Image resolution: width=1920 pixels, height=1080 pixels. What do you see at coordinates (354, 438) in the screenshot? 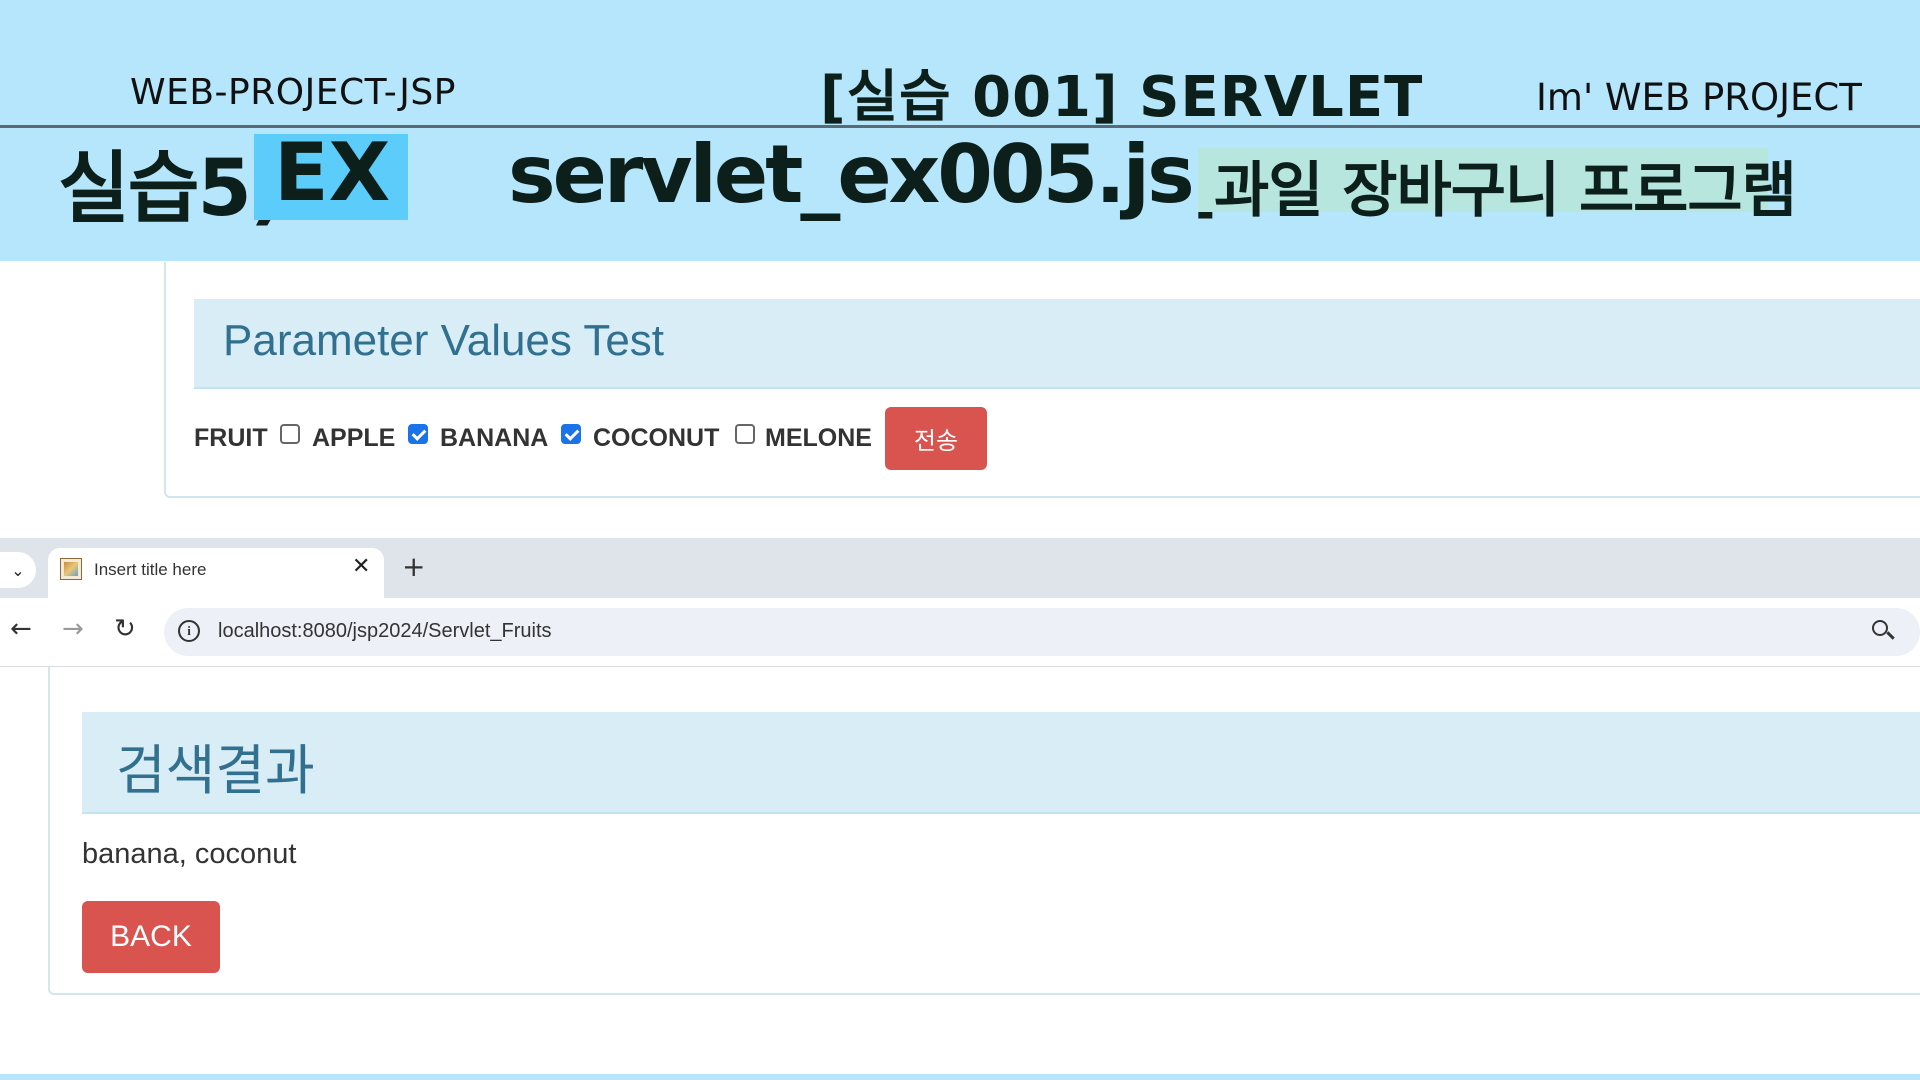
I see `option-label-apple: APPLE` at bounding box center [354, 438].